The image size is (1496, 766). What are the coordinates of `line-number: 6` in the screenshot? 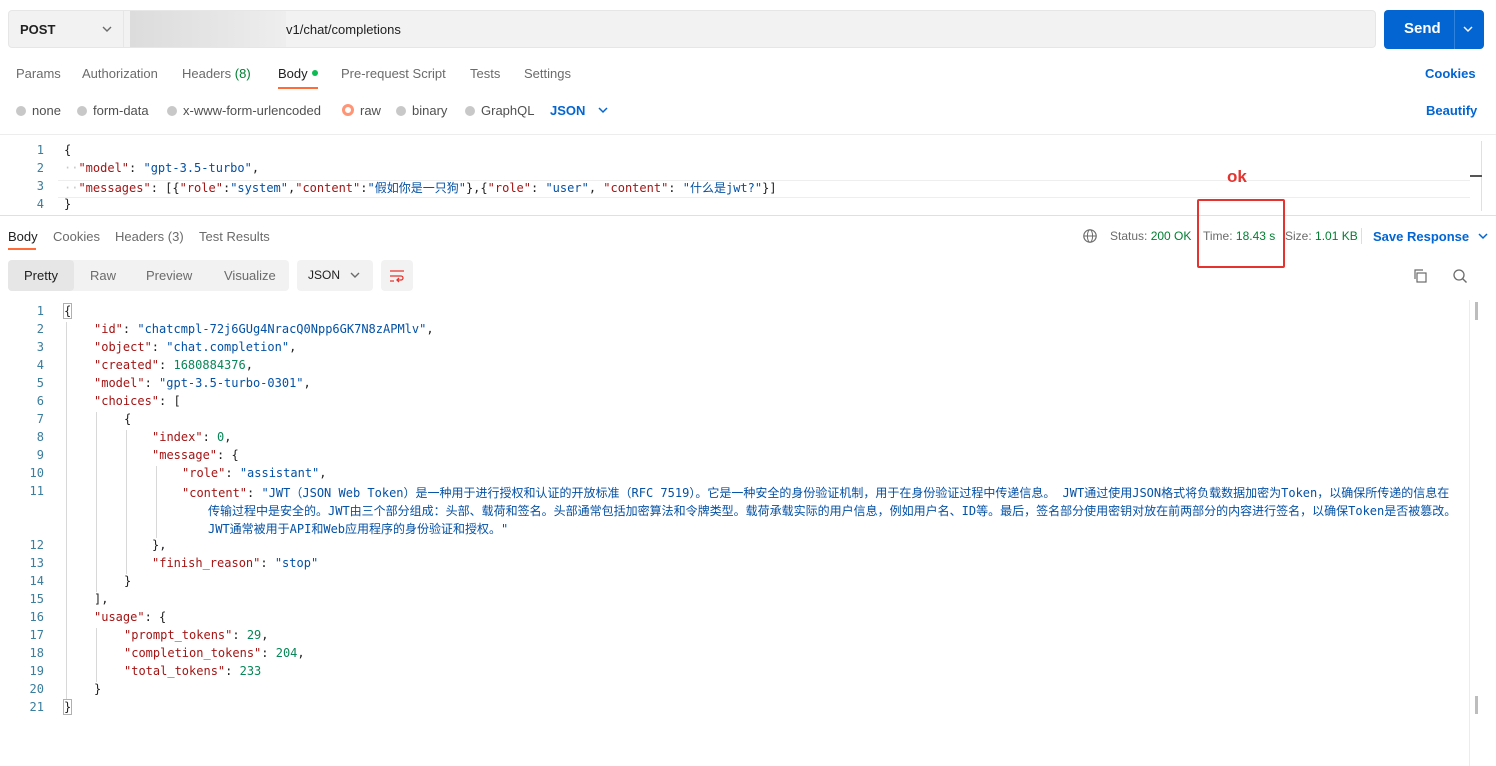 It's located at (40, 401).